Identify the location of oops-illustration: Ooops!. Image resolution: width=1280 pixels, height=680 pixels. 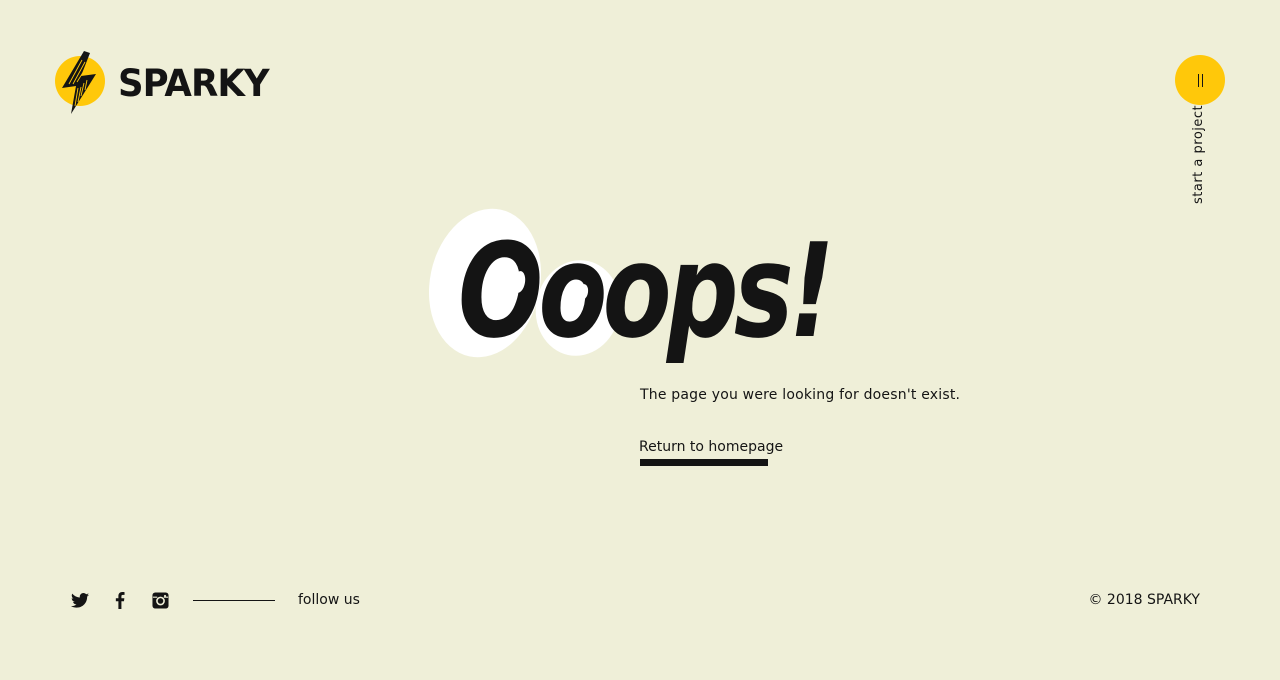
(640, 290).